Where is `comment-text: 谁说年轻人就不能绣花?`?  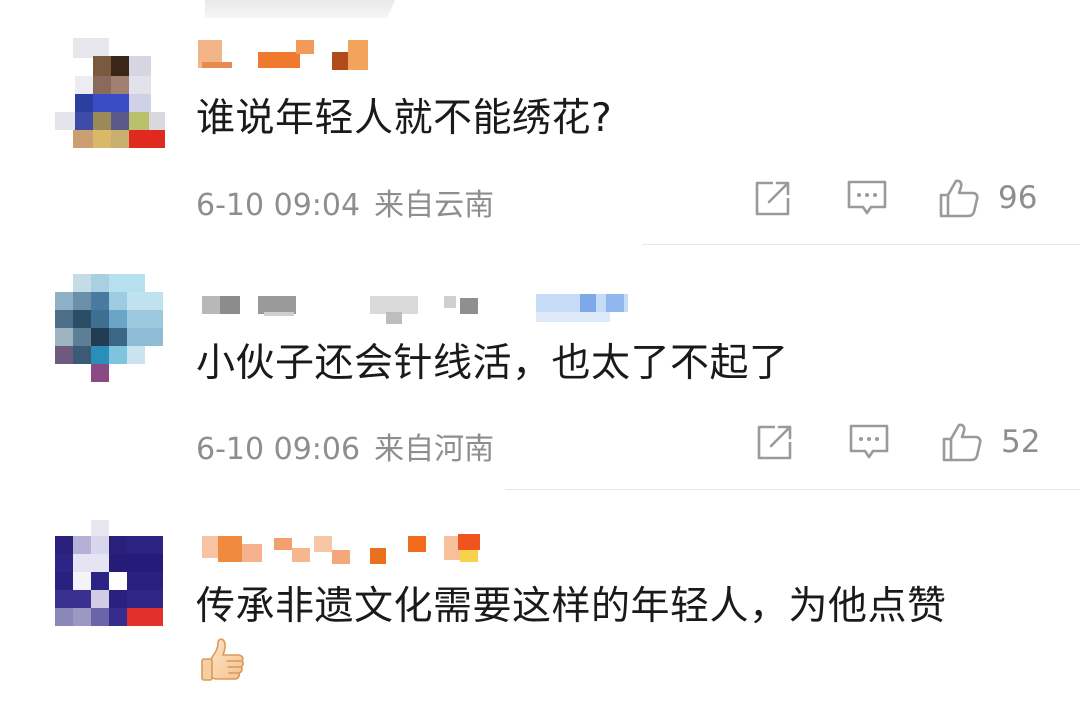 comment-text: 谁说年轻人就不能绣花? is located at coordinates (404, 118).